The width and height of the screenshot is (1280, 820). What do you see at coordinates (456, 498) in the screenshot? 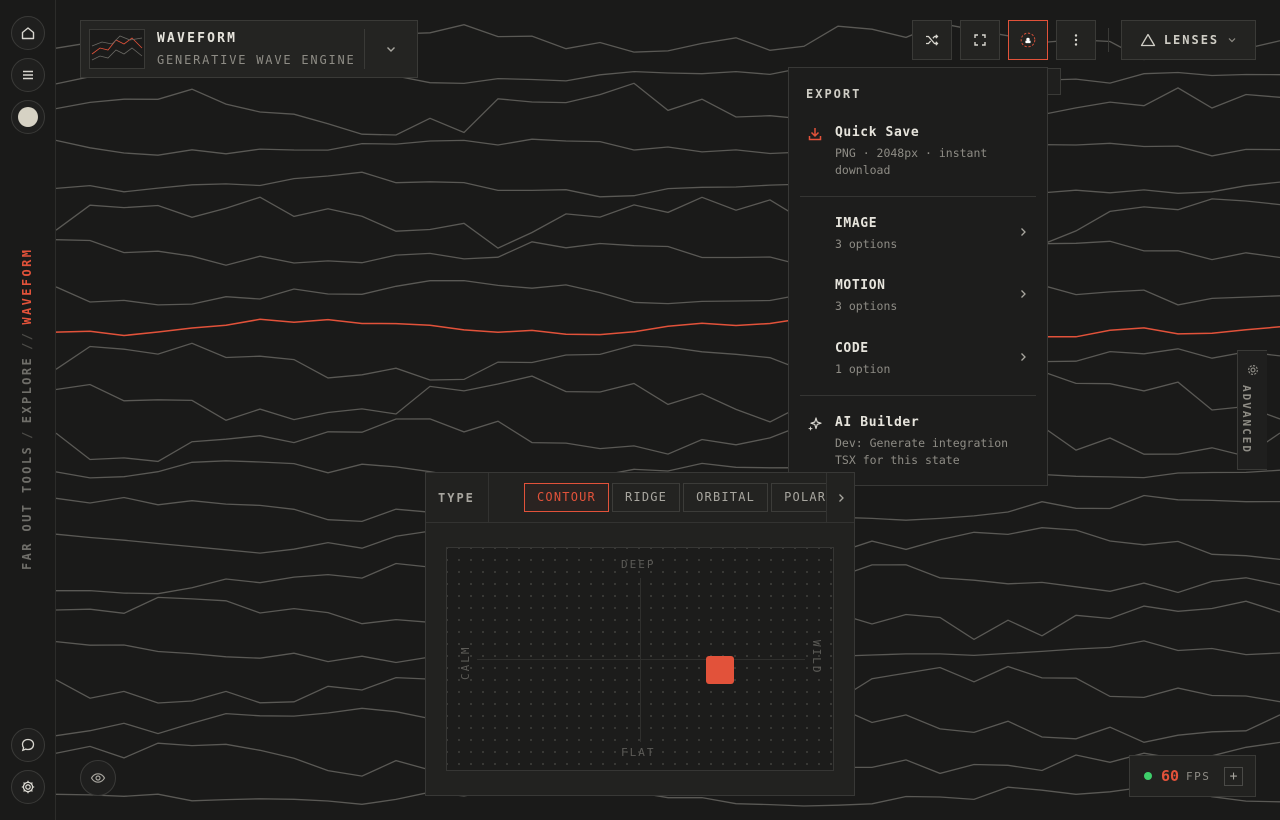
I see `type-label: TYPE` at bounding box center [456, 498].